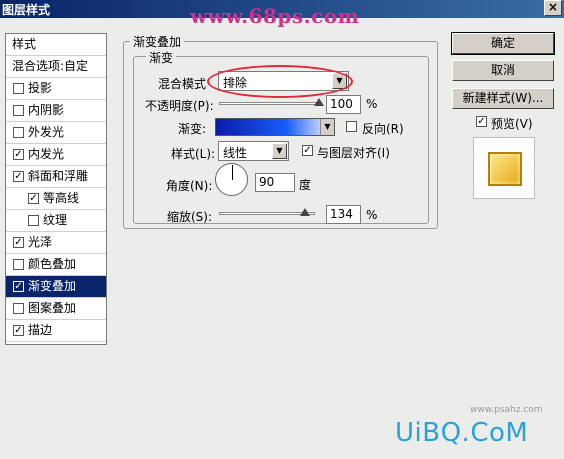 The height and width of the screenshot is (459, 564). Describe the element at coordinates (232, 172) in the screenshot. I see `angle-dial-hand` at that location.